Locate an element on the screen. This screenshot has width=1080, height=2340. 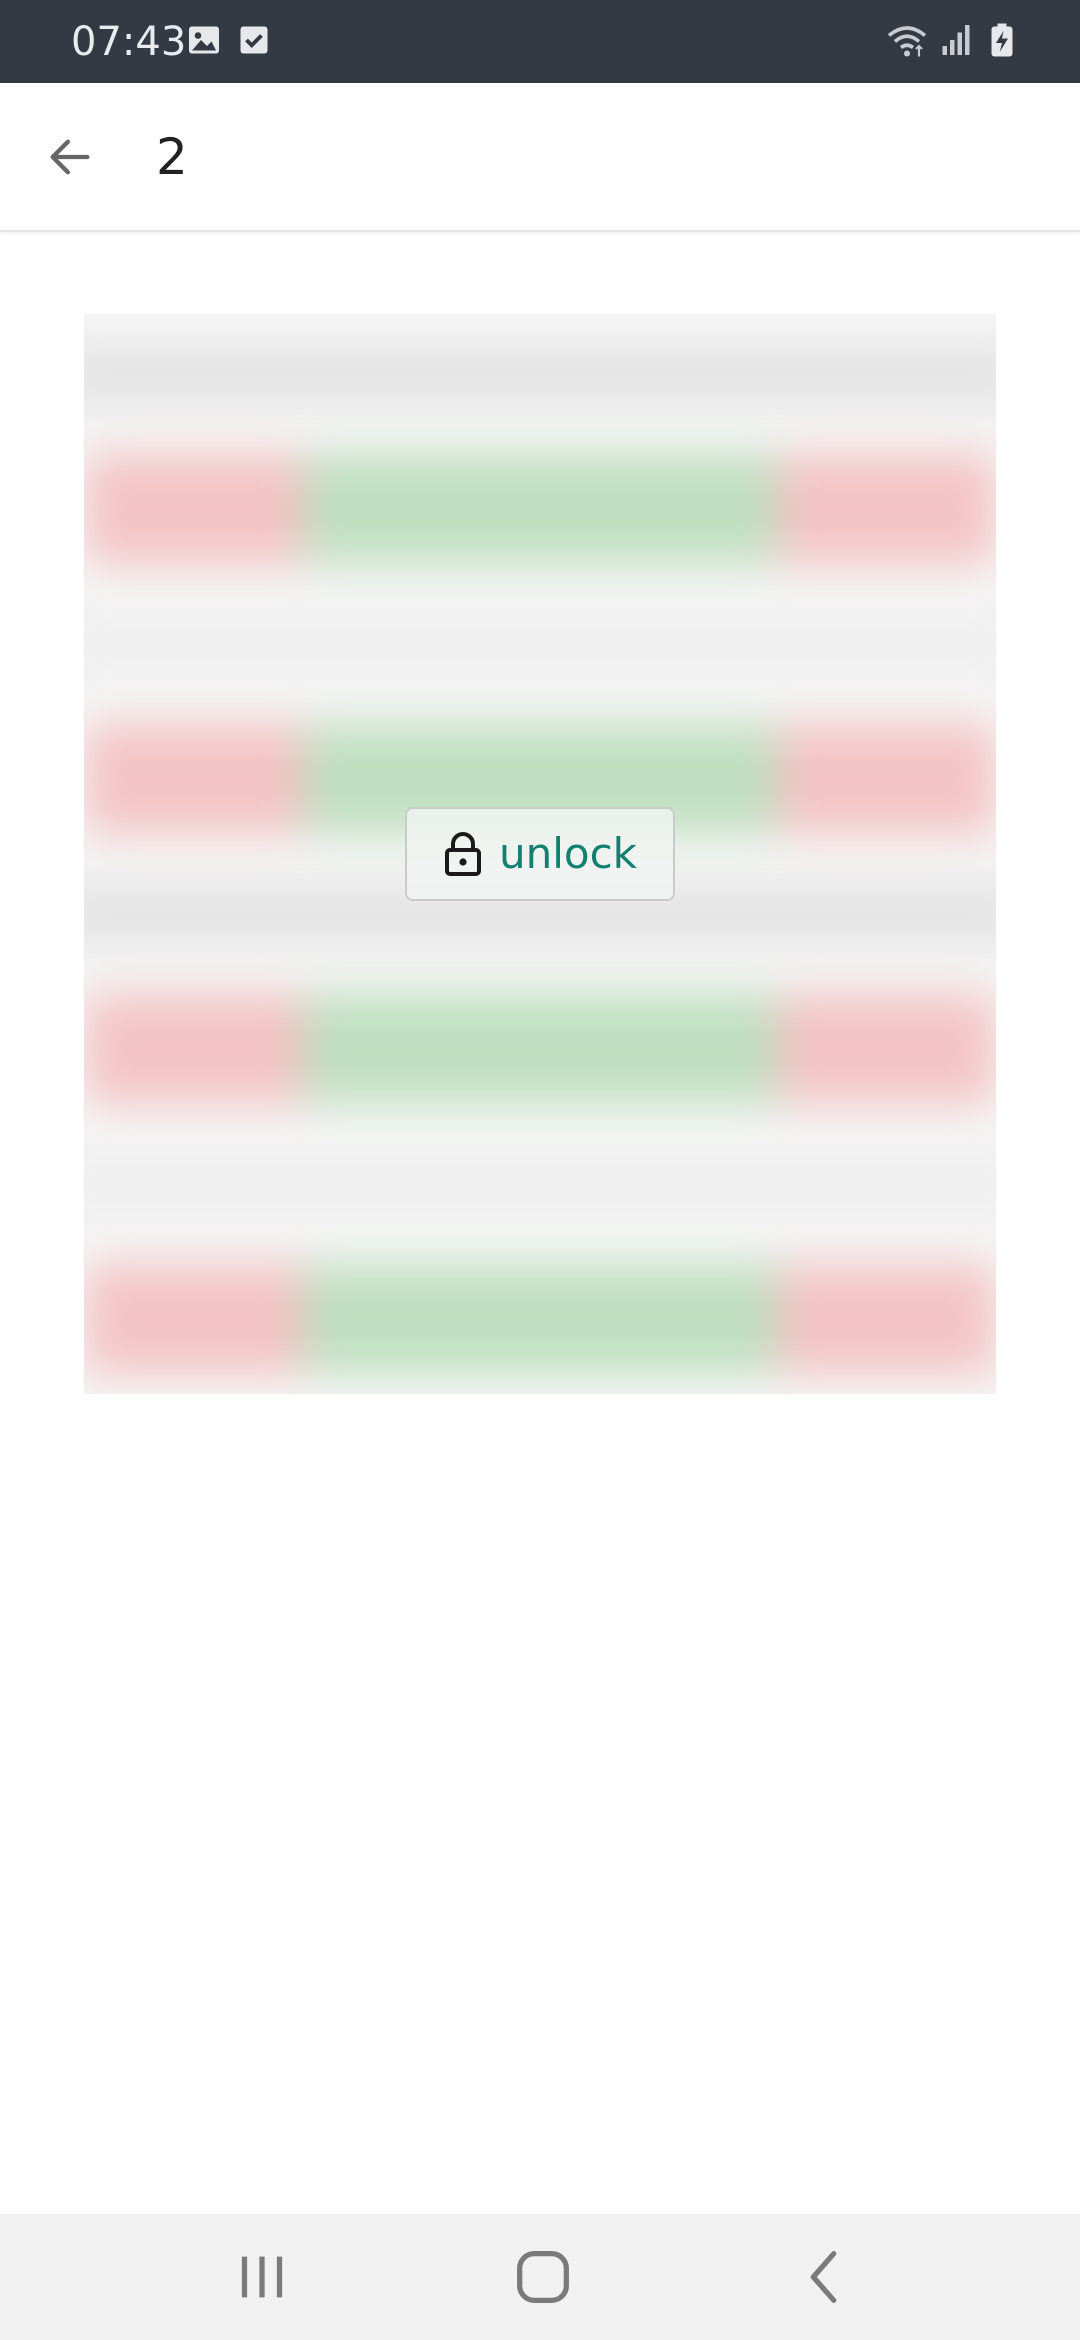
checkbox-icon is located at coordinates (254, 40).